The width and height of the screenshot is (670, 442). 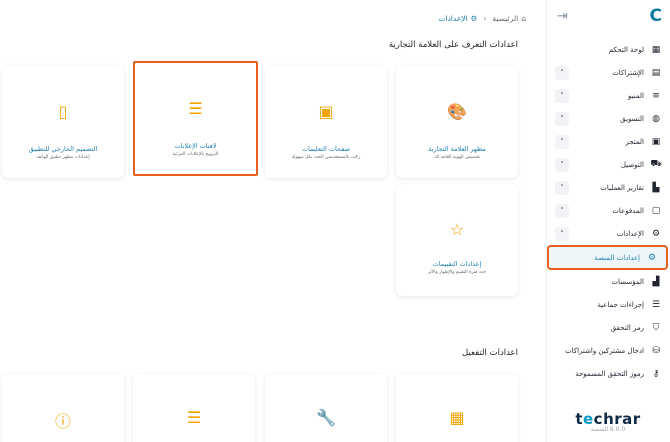 I want to click on institutions-icon: ▟, so click(x=656, y=281).